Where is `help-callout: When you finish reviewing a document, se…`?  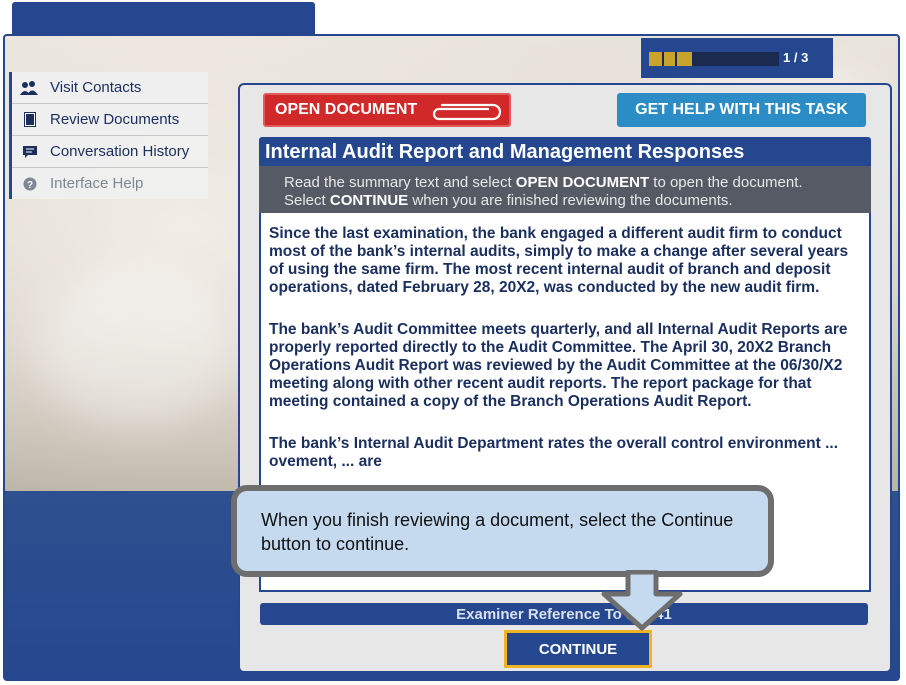
help-callout: When you finish reviewing a document, se… is located at coordinates (502, 531).